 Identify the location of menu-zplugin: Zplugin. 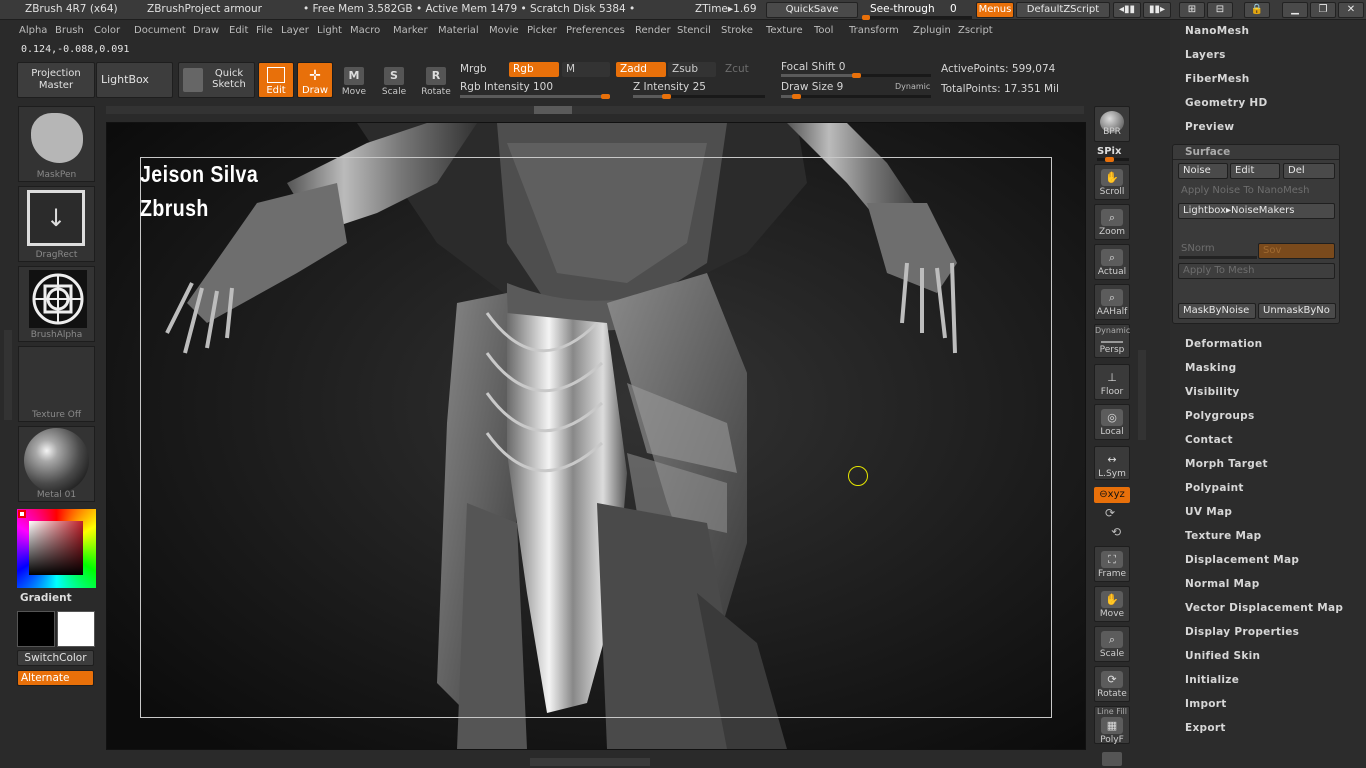
(932, 30).